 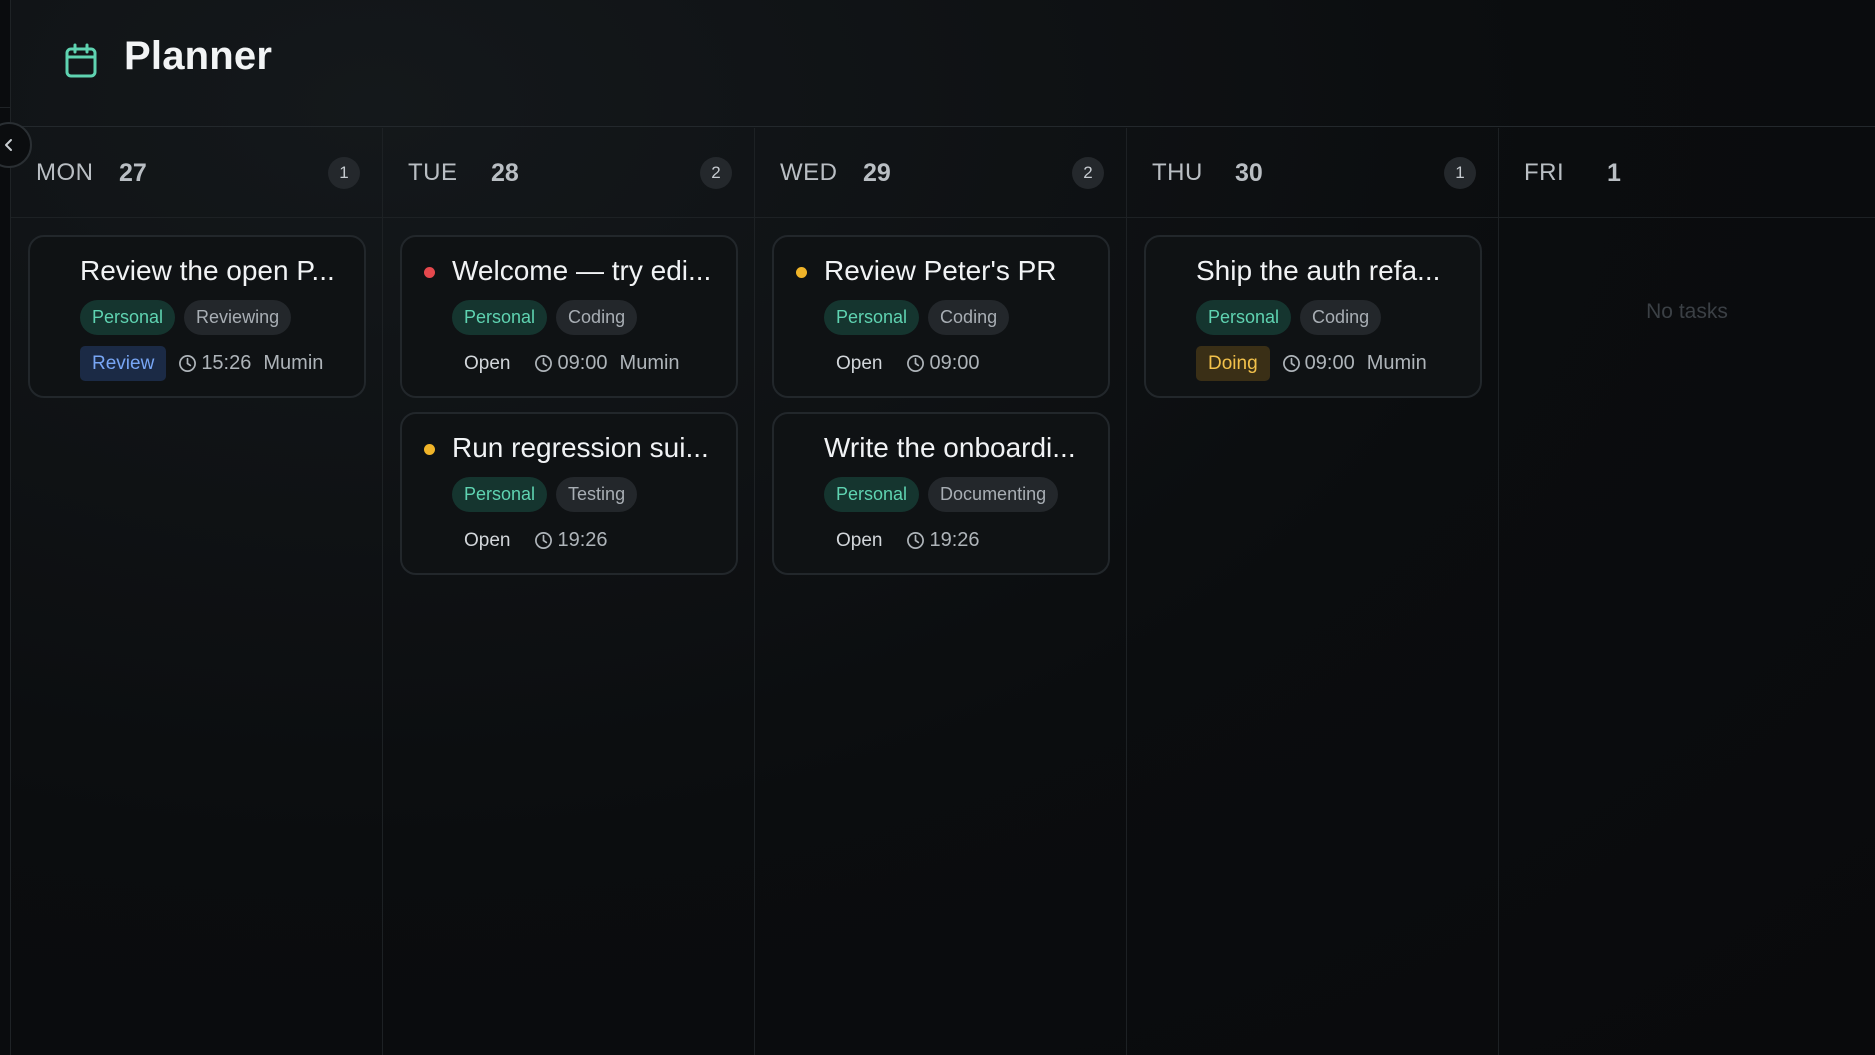 I want to click on status-badge: Review, so click(x=123, y=363).